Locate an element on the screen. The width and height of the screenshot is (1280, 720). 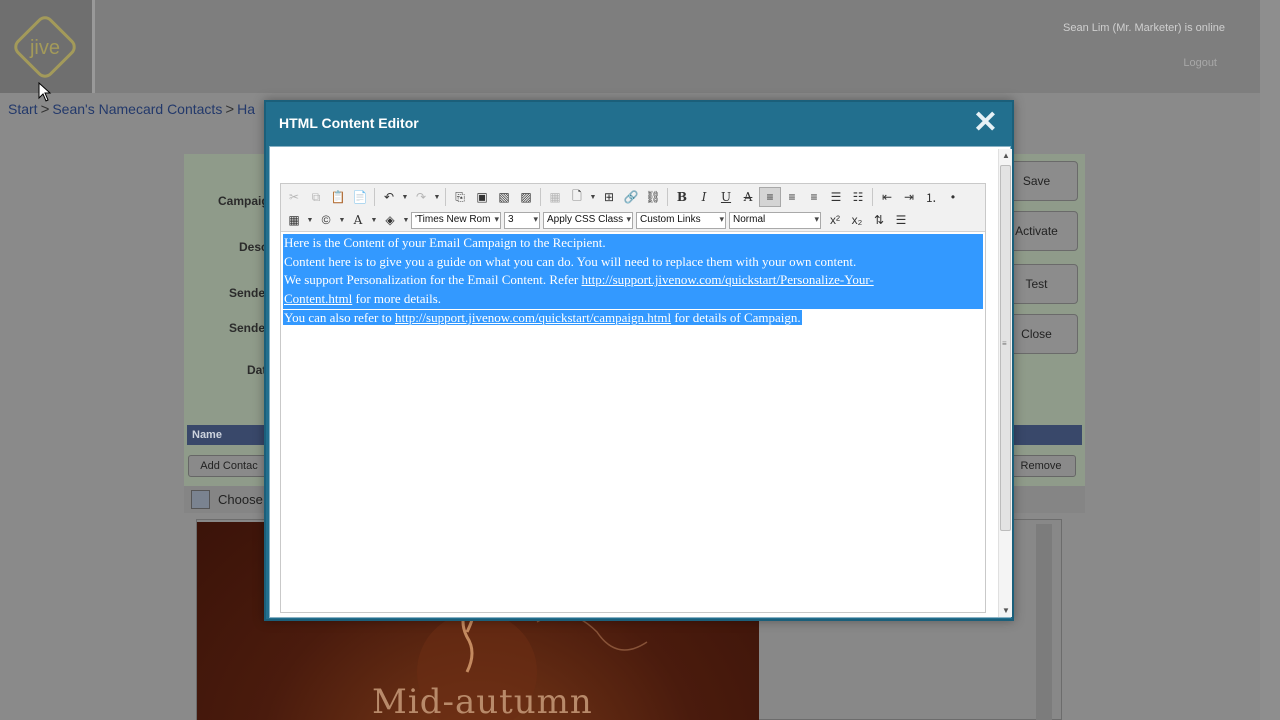
paragraph-style-select: Normal is located at coordinates (775, 220).